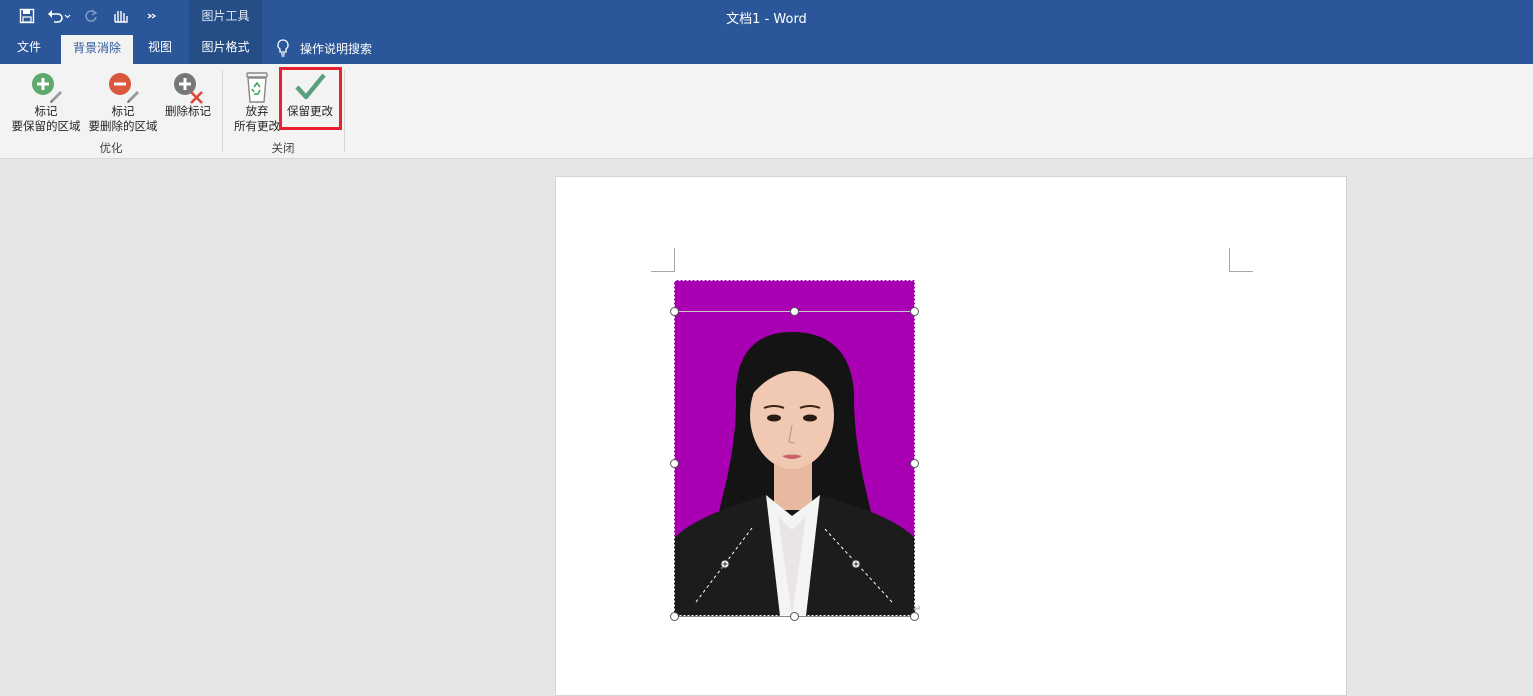 This screenshot has height=696, width=1533. I want to click on tab-file: 文件, so click(29, 48).